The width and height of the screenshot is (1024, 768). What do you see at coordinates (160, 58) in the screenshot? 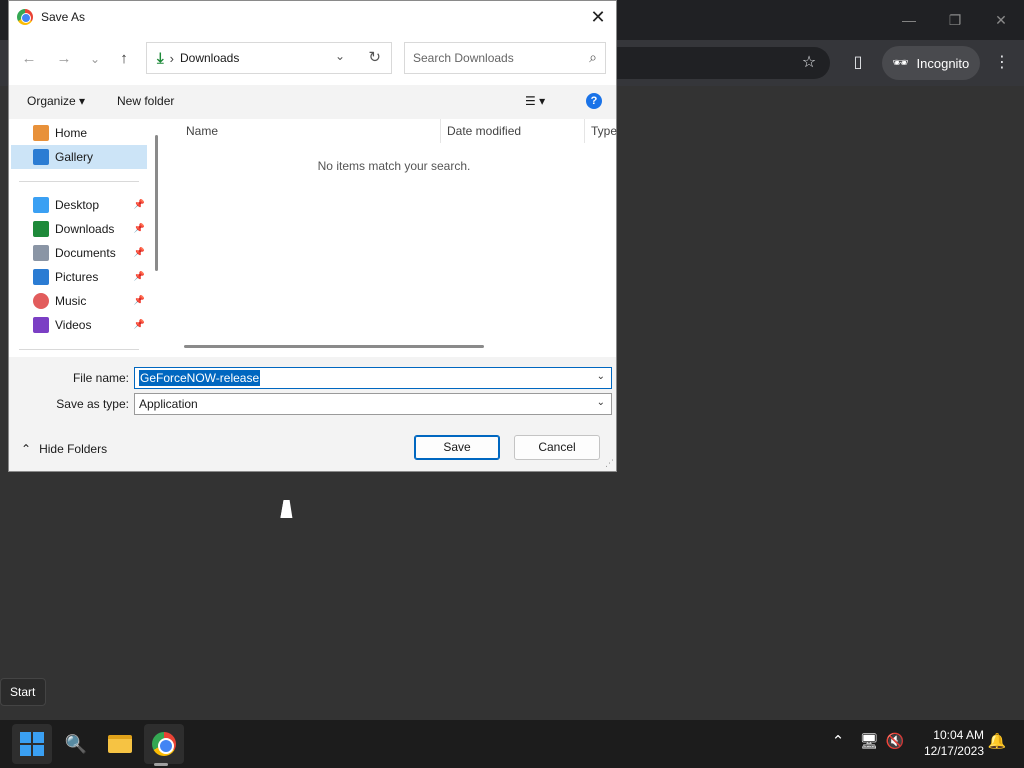
I see `downloads-icon: ⤓` at bounding box center [160, 58].